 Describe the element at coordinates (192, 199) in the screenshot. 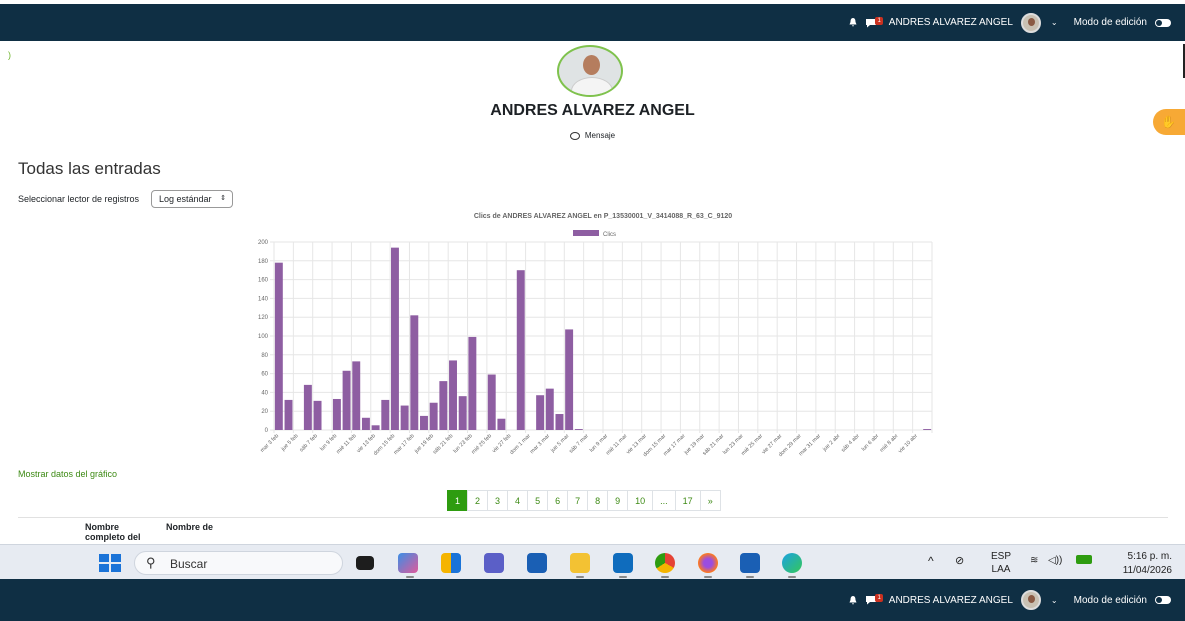

I see `log-reader-select: Log estándar ⇕` at that location.